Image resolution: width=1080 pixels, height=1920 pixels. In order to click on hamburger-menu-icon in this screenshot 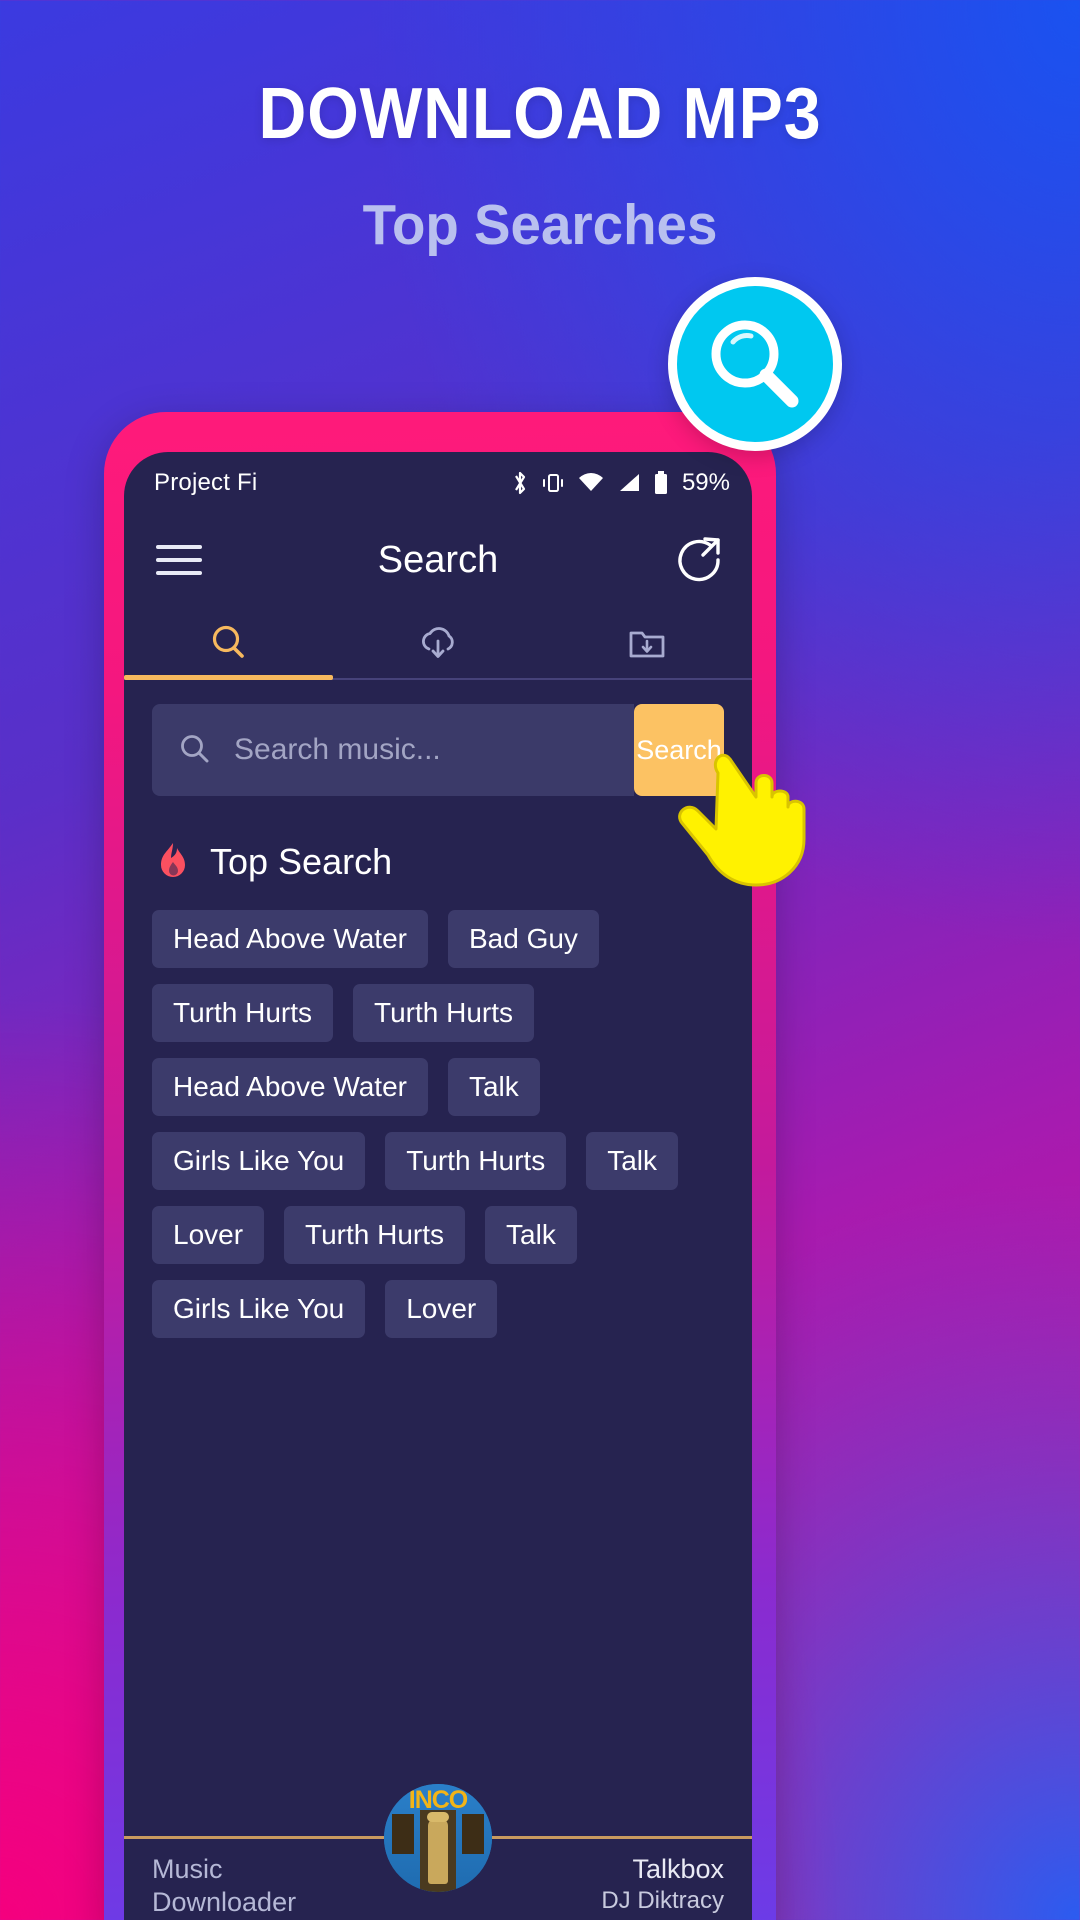, I will do `click(179, 560)`.